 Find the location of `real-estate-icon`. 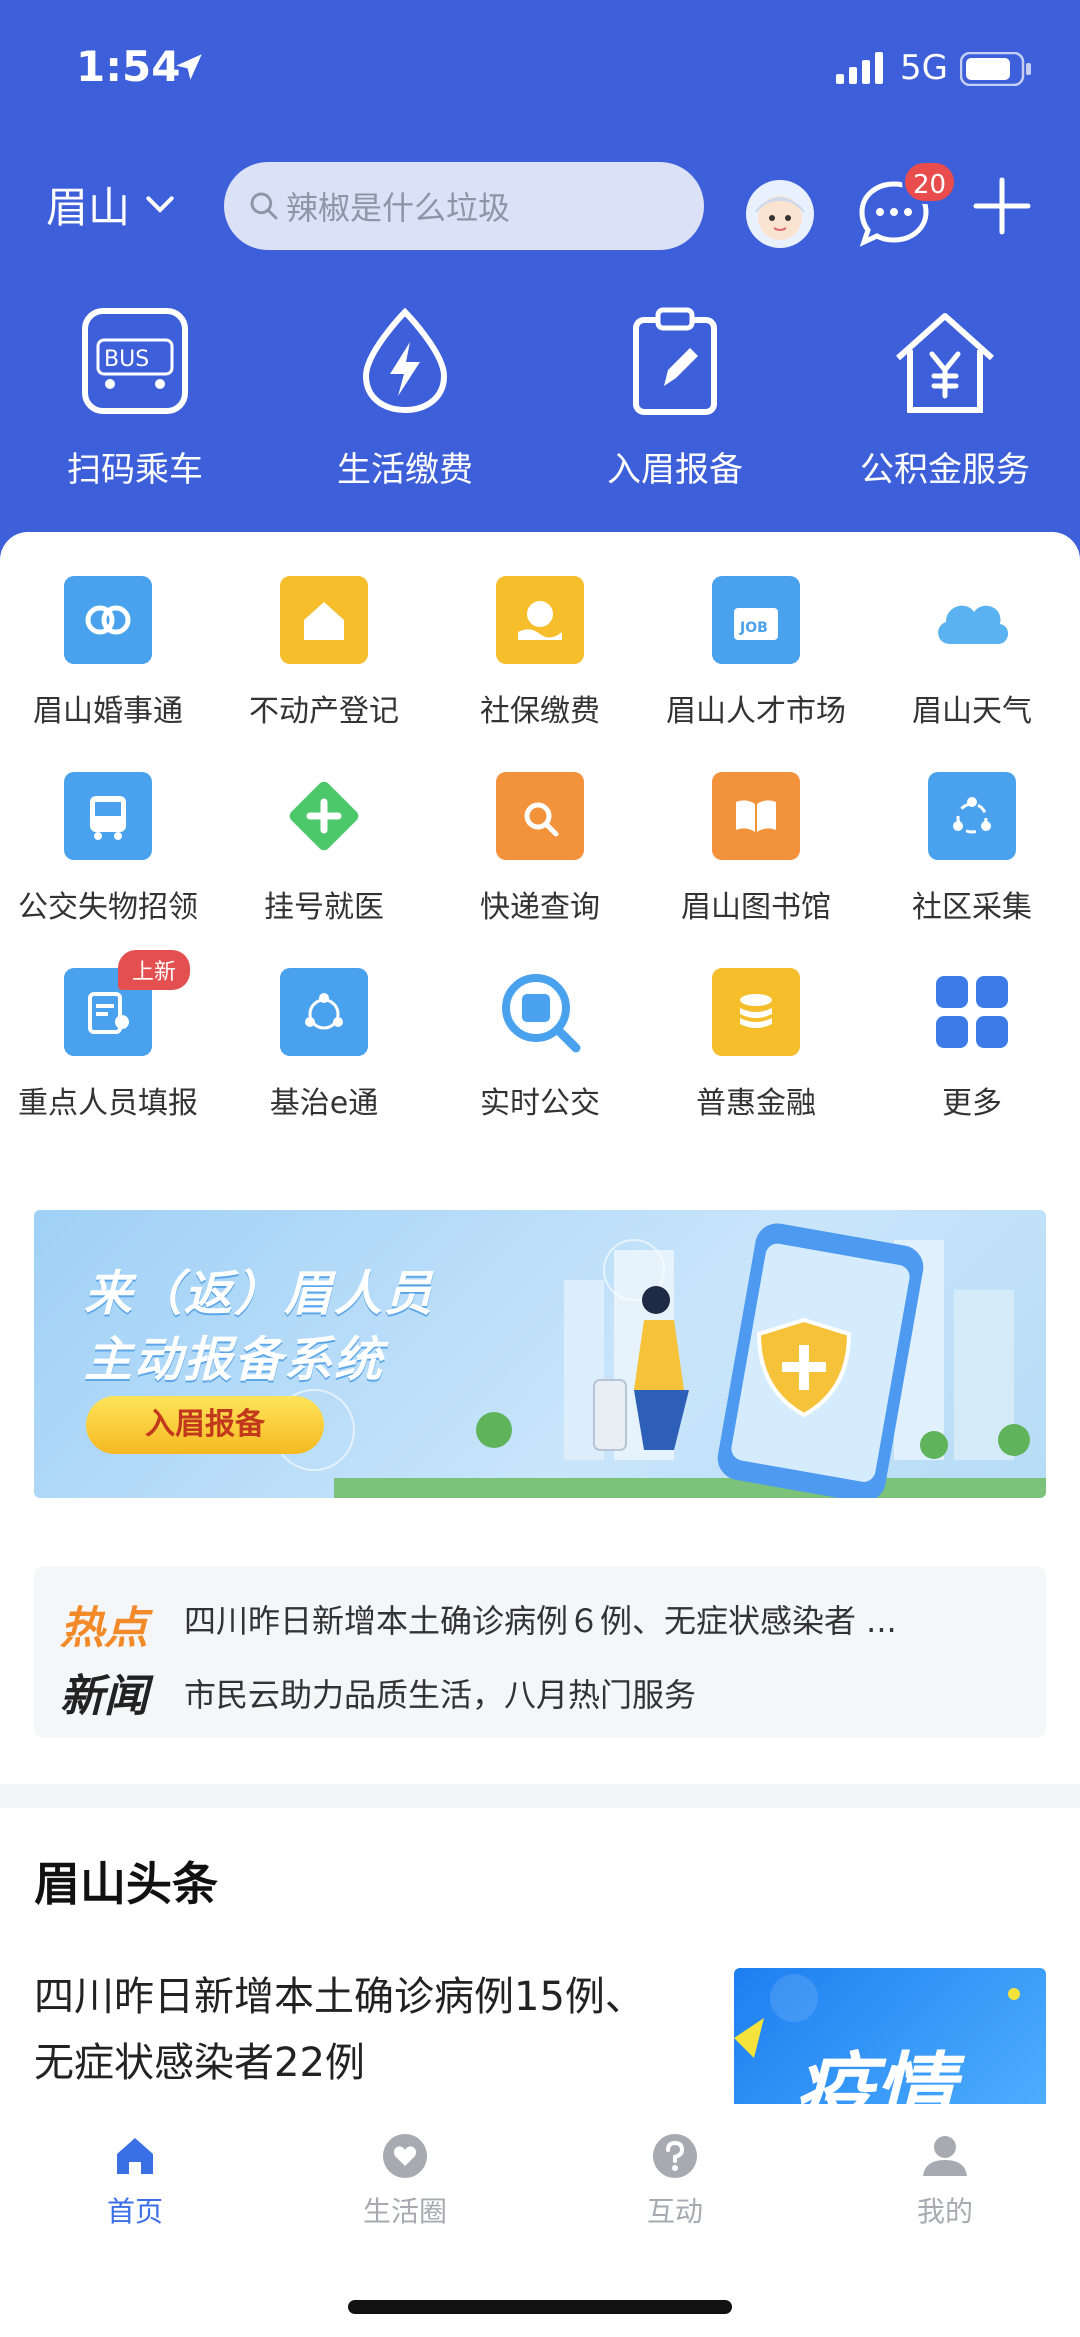

real-estate-icon is located at coordinates (324, 620).